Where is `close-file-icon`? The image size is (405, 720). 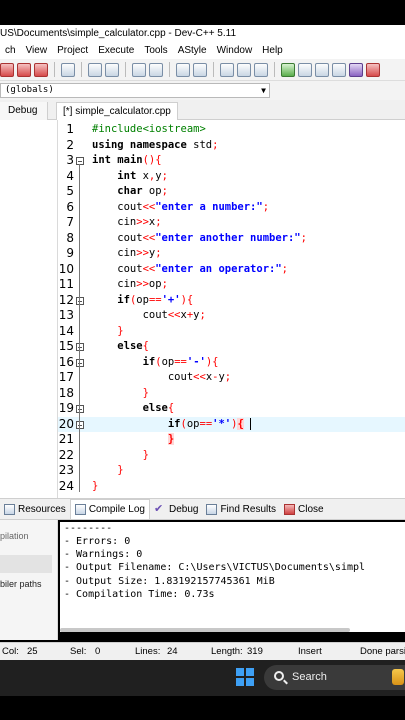
close-file-icon is located at coordinates (24, 69).